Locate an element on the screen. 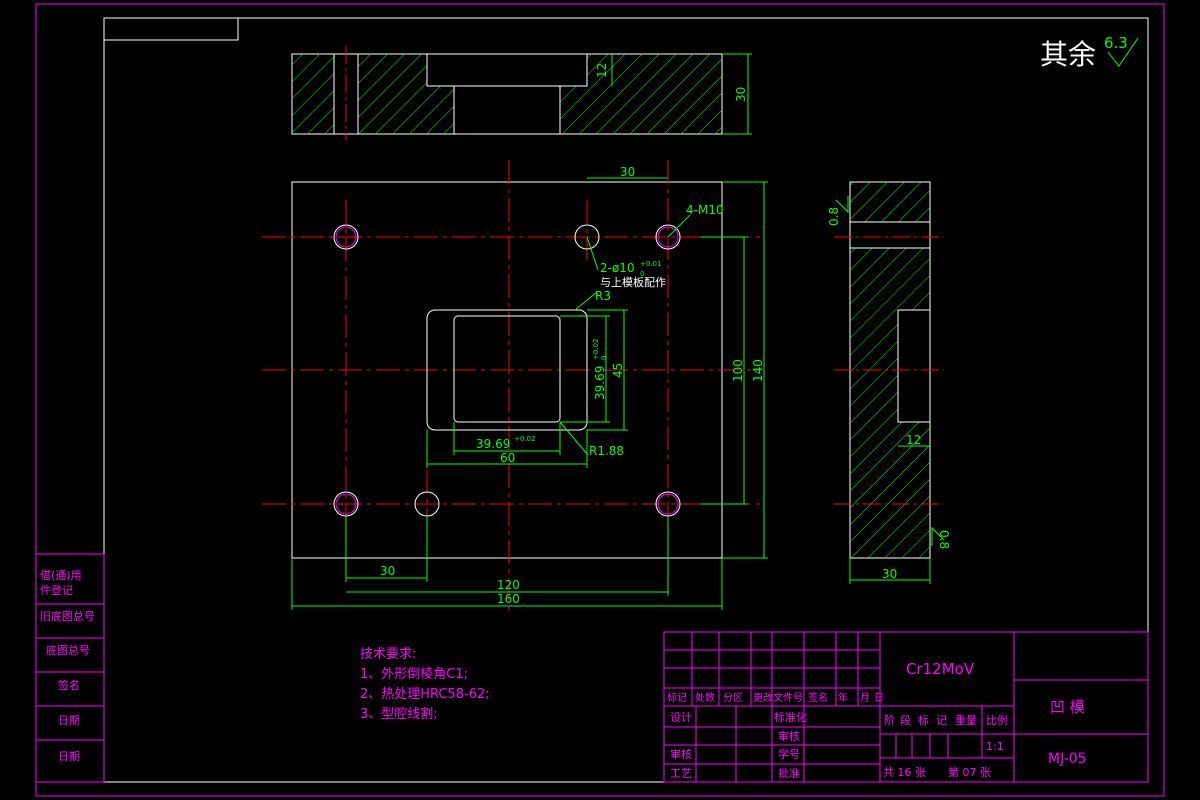 The height and width of the screenshot is (800, 1200). stage-h3: 标 is located at coordinates (923, 720).